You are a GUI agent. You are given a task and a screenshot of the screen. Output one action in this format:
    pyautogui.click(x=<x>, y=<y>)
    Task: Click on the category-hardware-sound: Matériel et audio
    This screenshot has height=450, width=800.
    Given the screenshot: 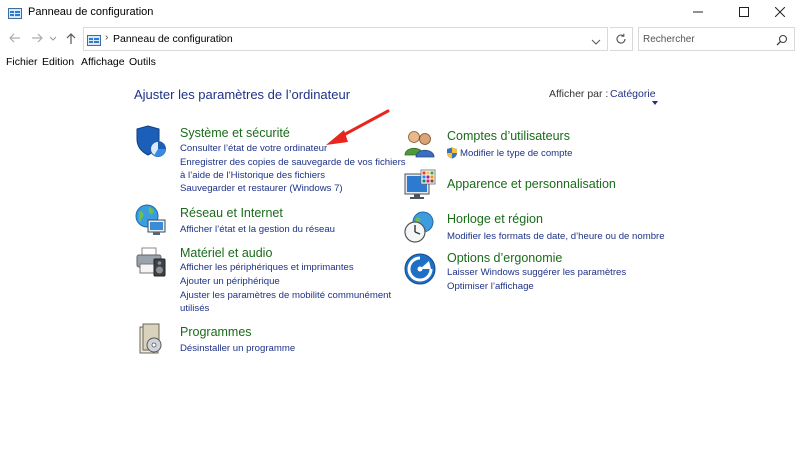 What is the action you would take?
    pyautogui.click(x=226, y=253)
    